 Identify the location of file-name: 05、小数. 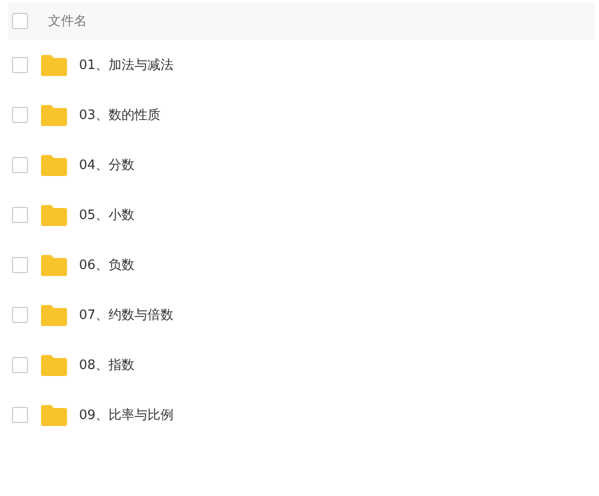
(107, 215).